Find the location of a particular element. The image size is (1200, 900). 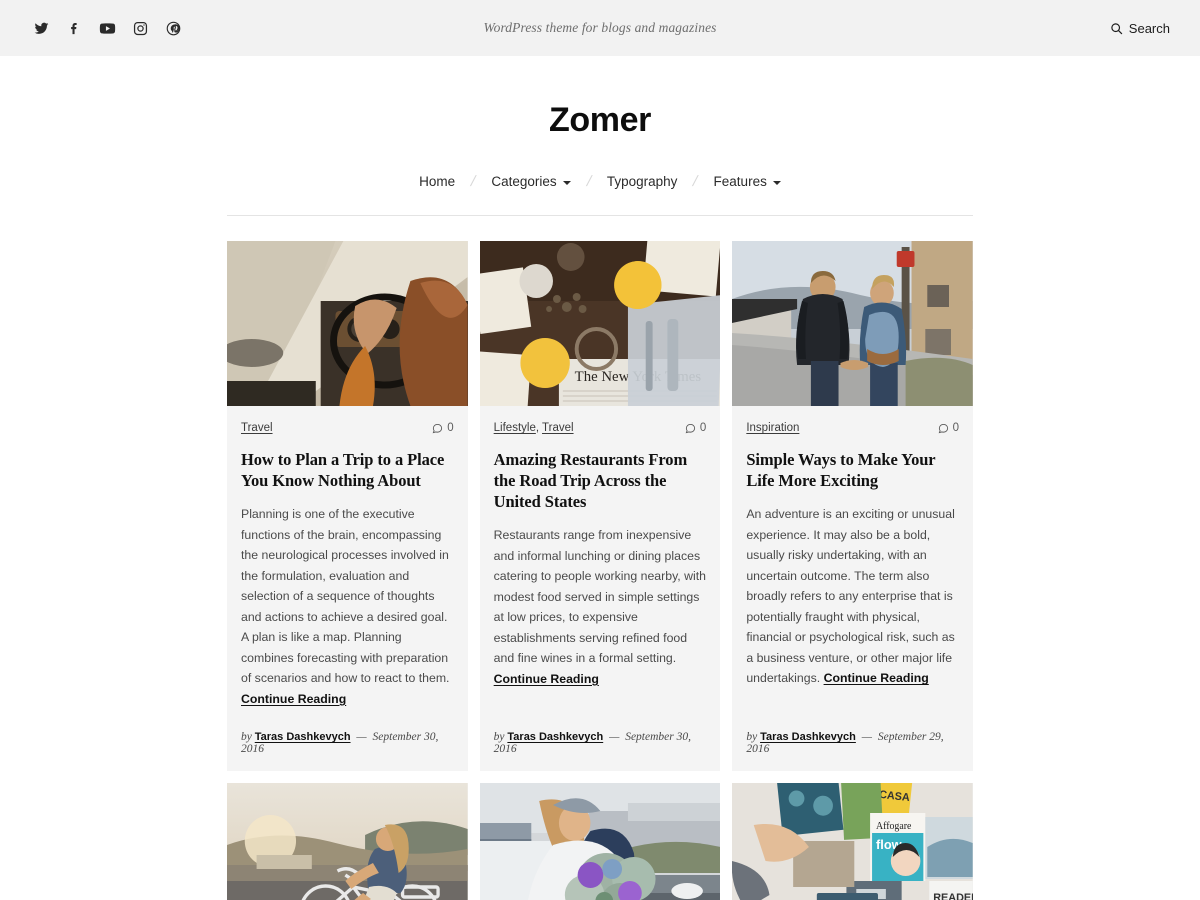

post-thumbnail-driving is located at coordinates (347, 323).